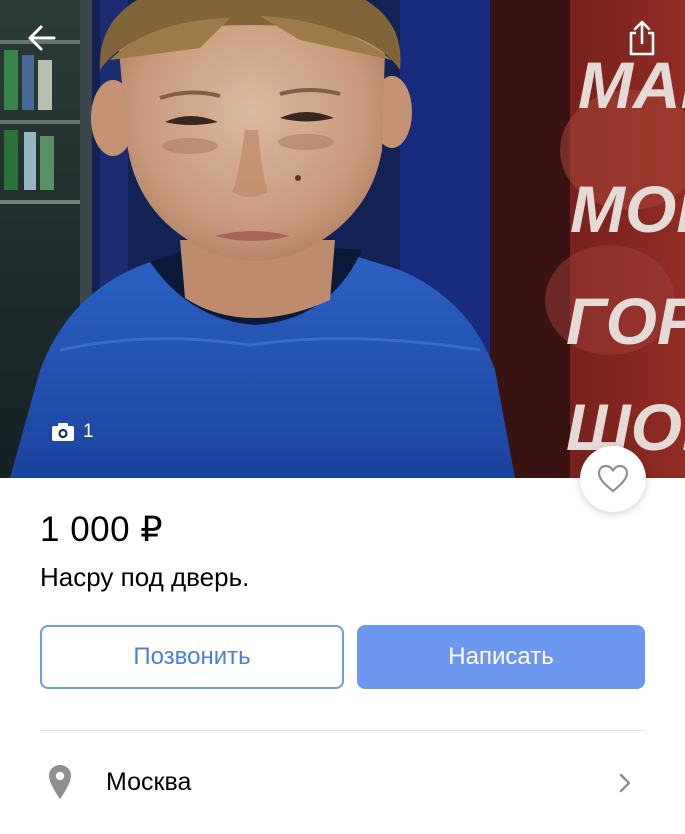 The width and height of the screenshot is (685, 834). What do you see at coordinates (625, 783) in the screenshot?
I see `chevron-right-icon` at bounding box center [625, 783].